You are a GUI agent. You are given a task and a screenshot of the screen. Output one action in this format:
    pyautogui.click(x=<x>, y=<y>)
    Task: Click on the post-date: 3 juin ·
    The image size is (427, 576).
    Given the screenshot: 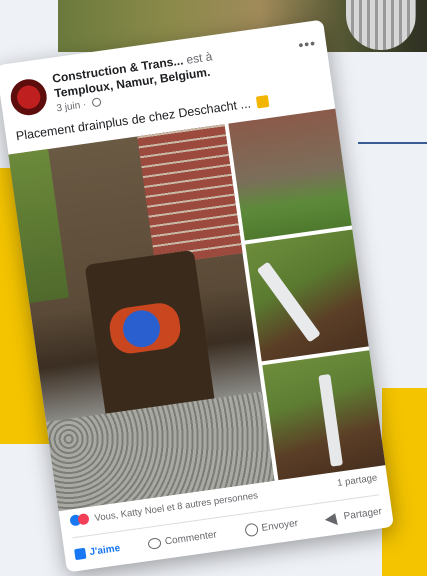 What is the action you would take?
    pyautogui.click(x=71, y=106)
    